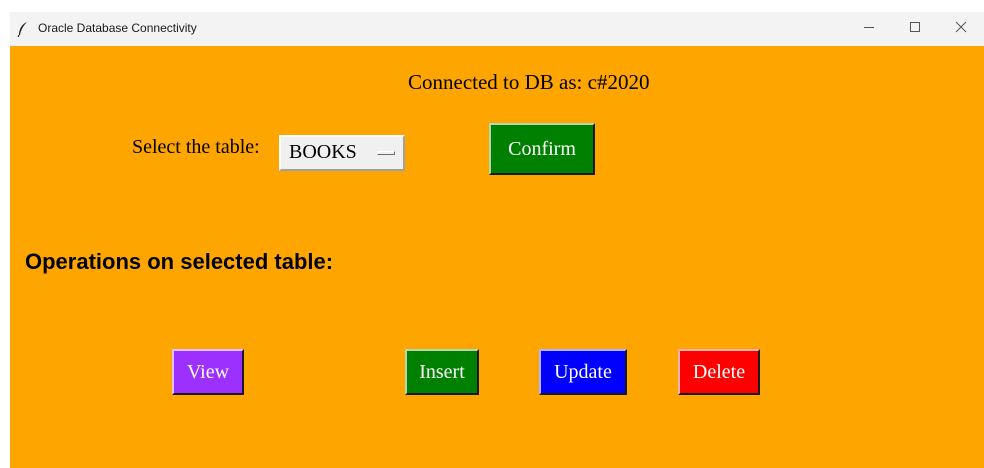  I want to click on table-dropdown: BOOKS, so click(342, 153).